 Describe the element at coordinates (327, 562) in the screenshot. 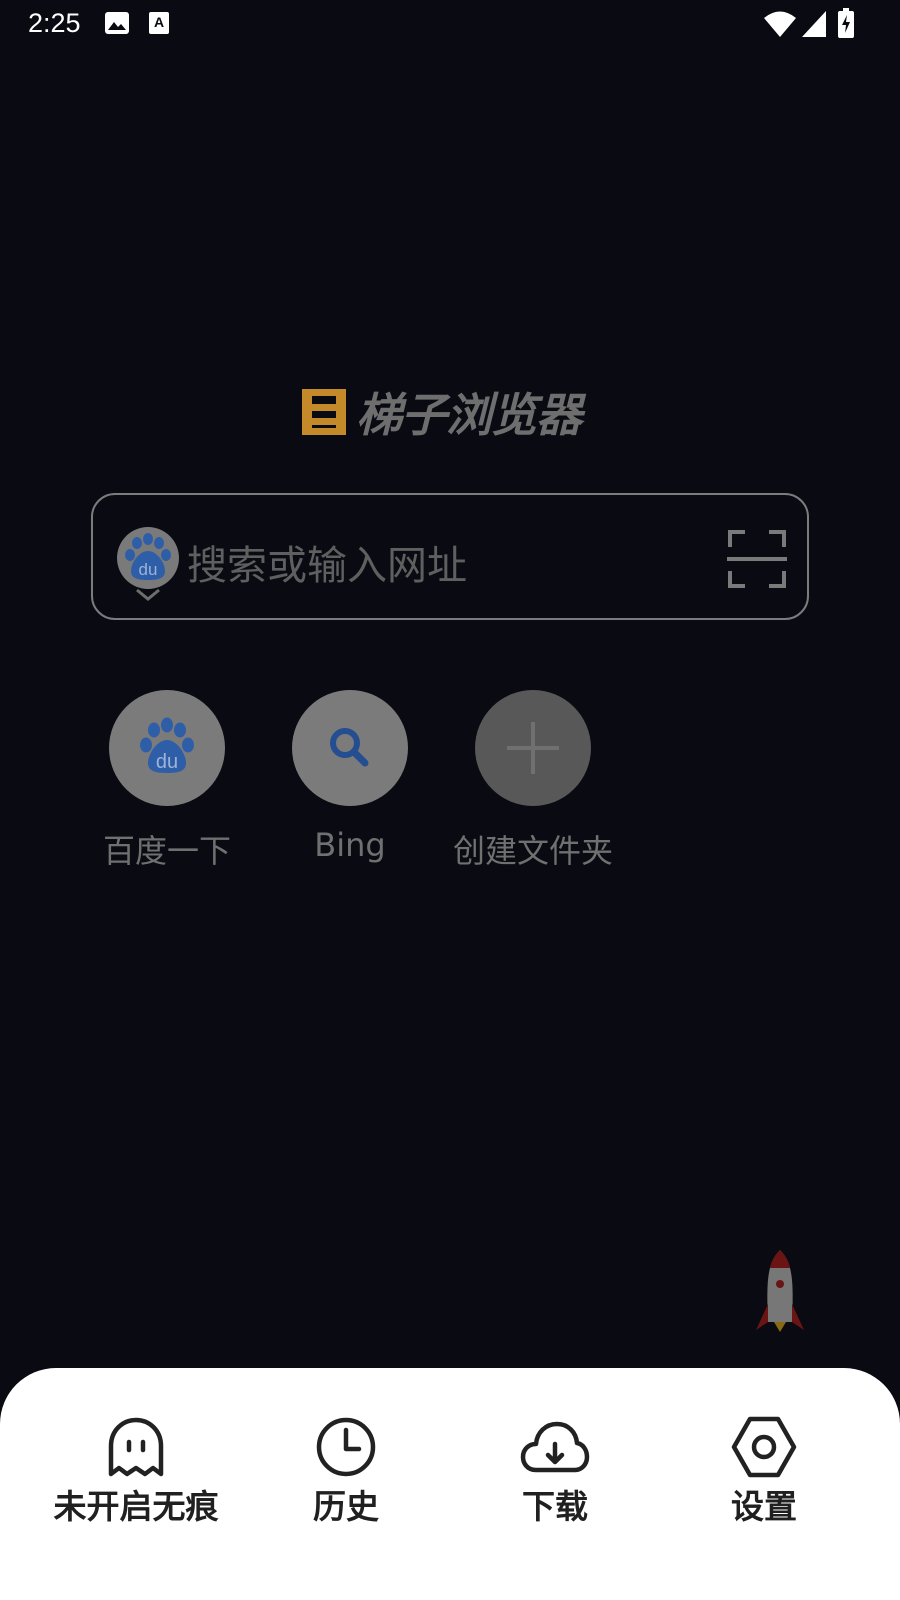

I see `search-input: 搜索或输入网址` at that location.